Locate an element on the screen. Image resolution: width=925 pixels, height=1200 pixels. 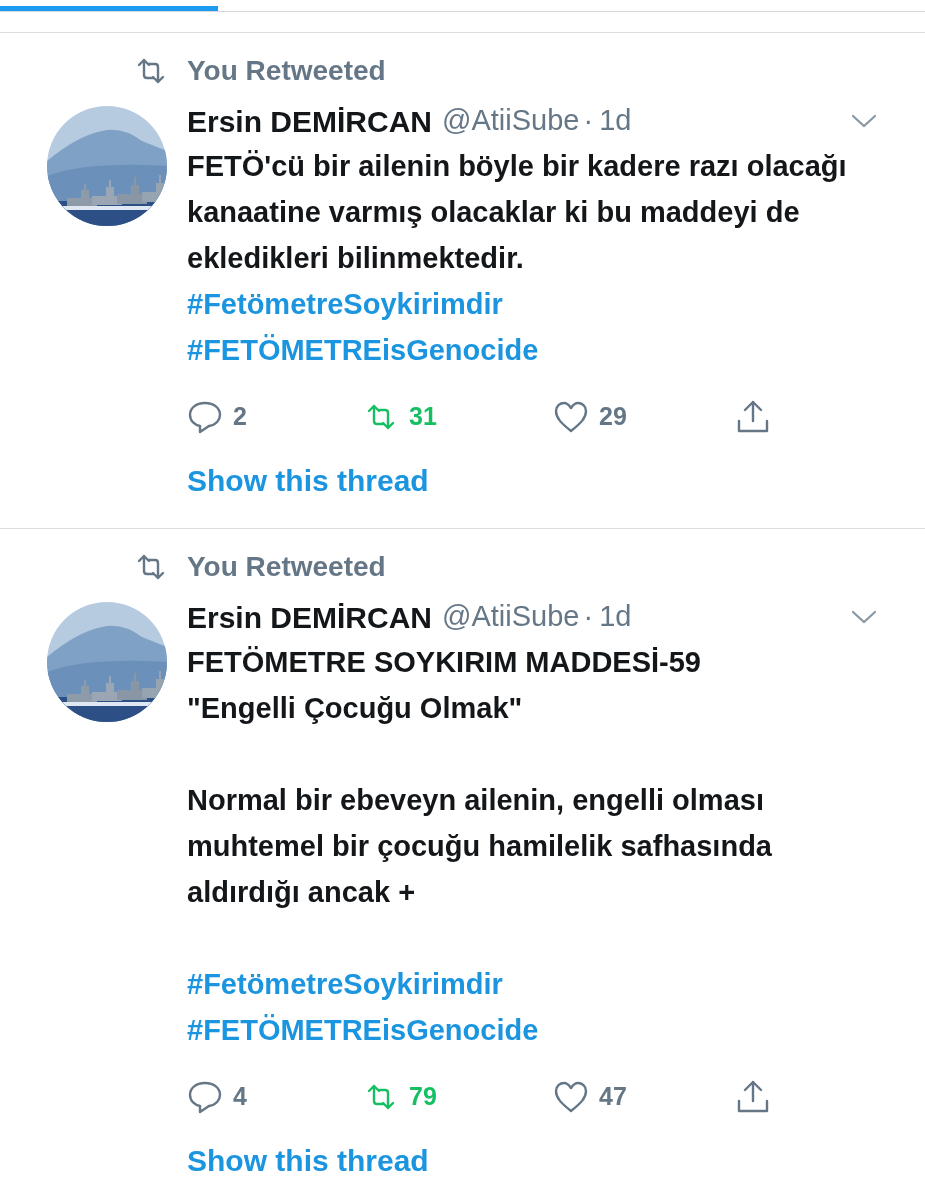
reply-count: 2 is located at coordinates (240, 417).